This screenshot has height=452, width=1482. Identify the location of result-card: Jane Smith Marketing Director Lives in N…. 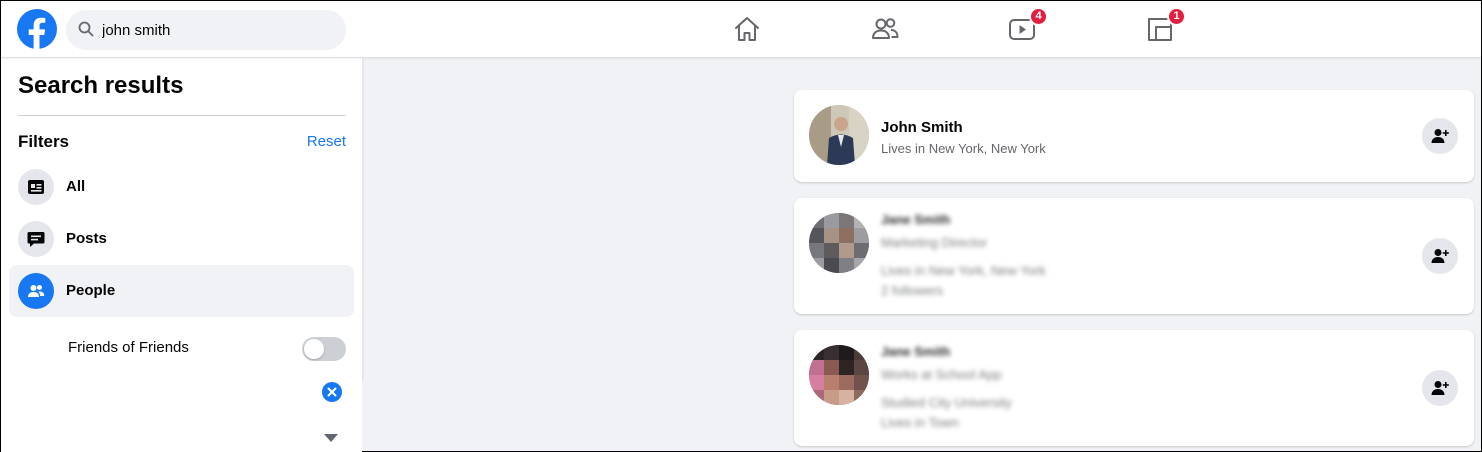
(1134, 256).